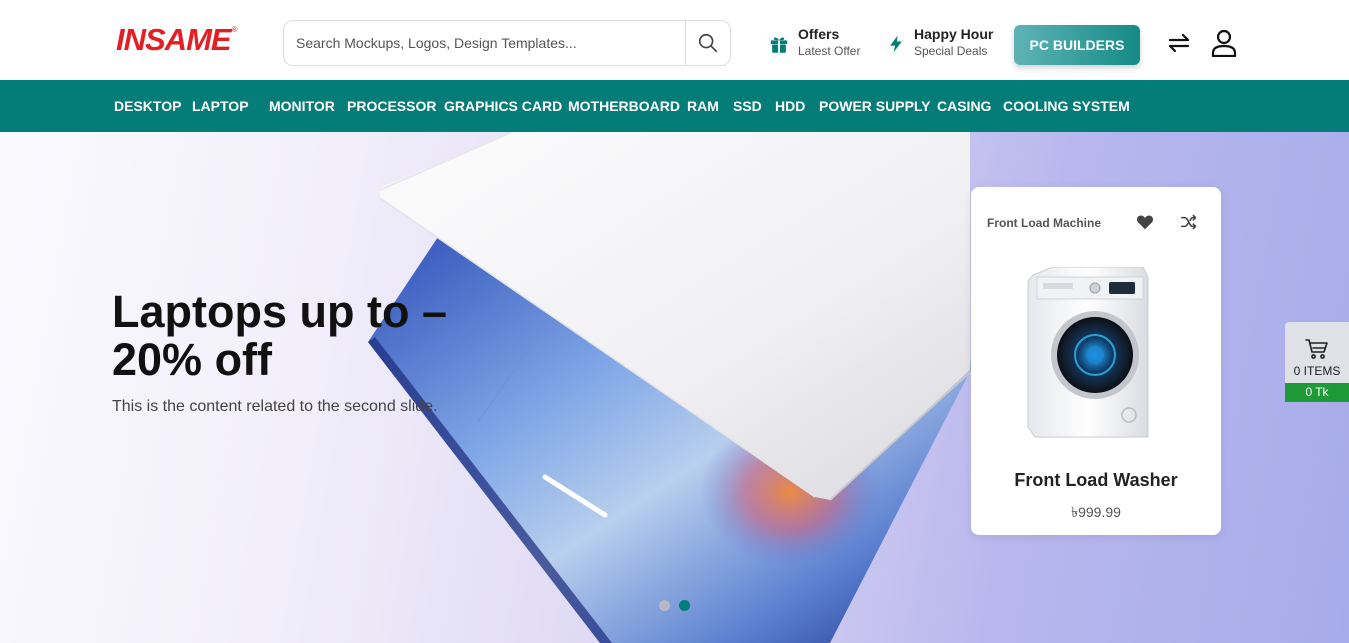 This screenshot has width=1349, height=643. I want to click on offers-title: Offers, so click(819, 34).